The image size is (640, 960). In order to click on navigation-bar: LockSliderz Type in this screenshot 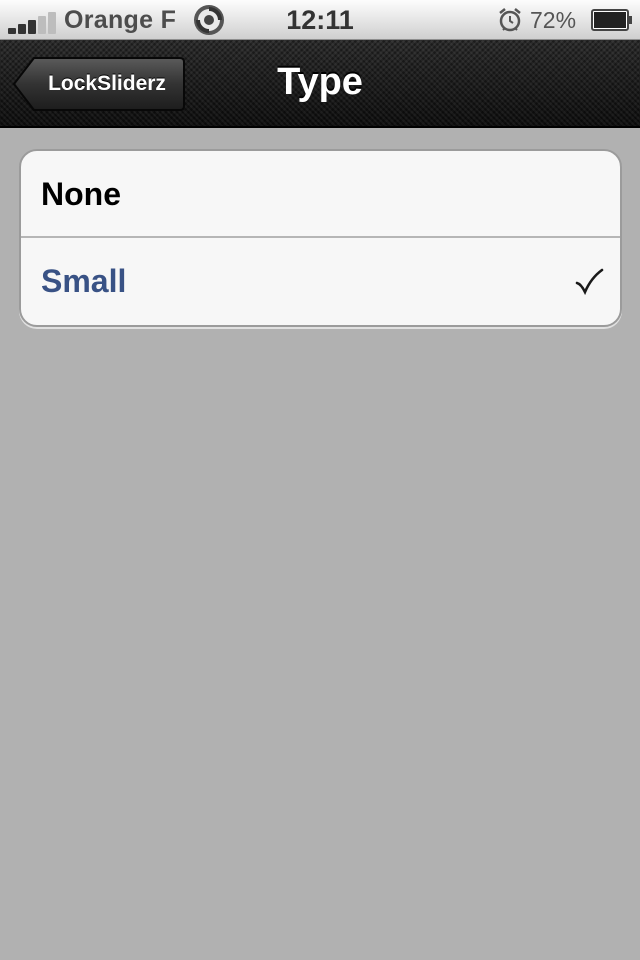, I will do `click(320, 84)`.